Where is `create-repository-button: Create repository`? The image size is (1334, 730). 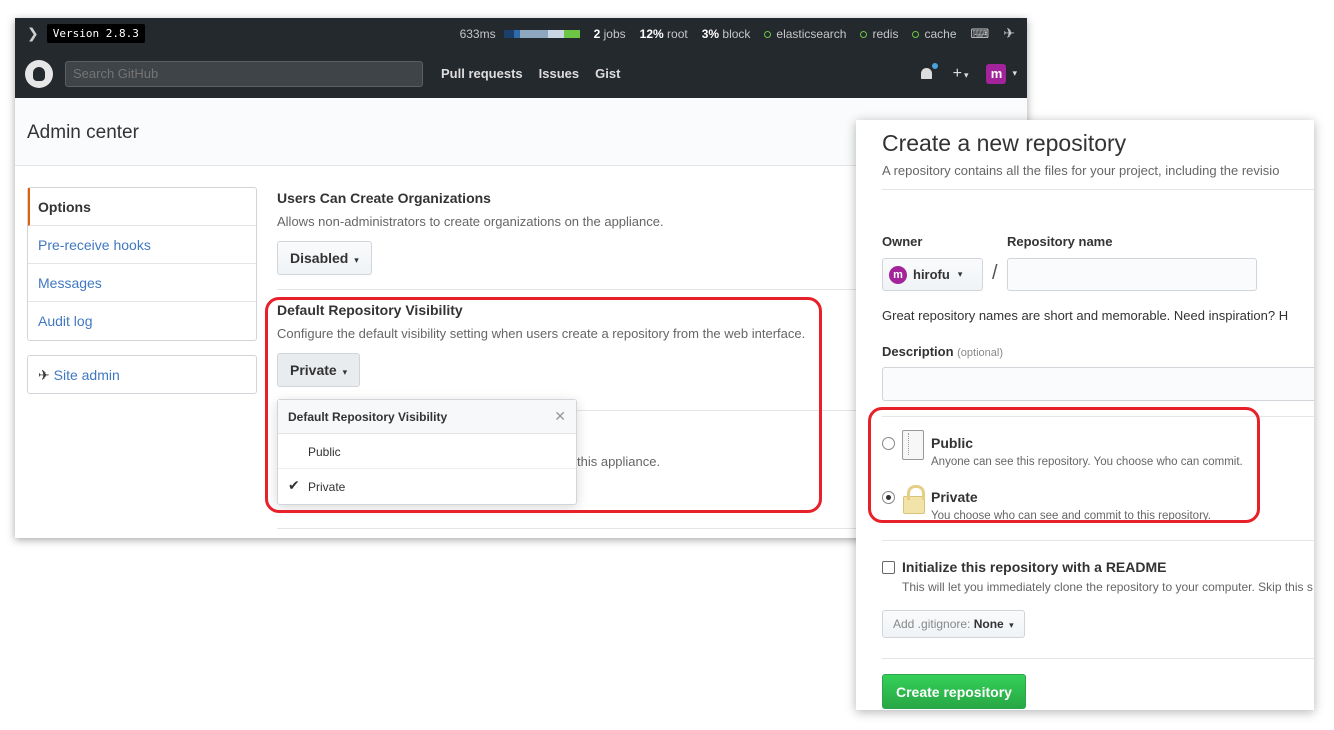 create-repository-button: Create repository is located at coordinates (954, 691).